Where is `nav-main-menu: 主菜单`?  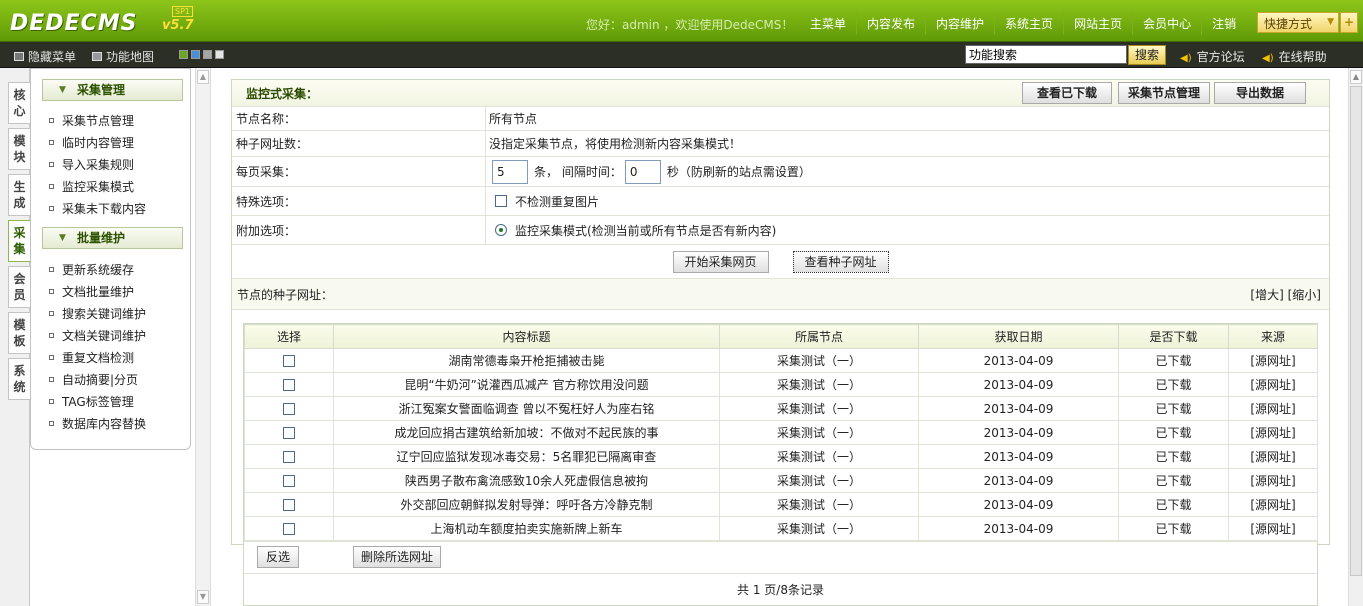 nav-main-menu: 主菜单 is located at coordinates (828, 23).